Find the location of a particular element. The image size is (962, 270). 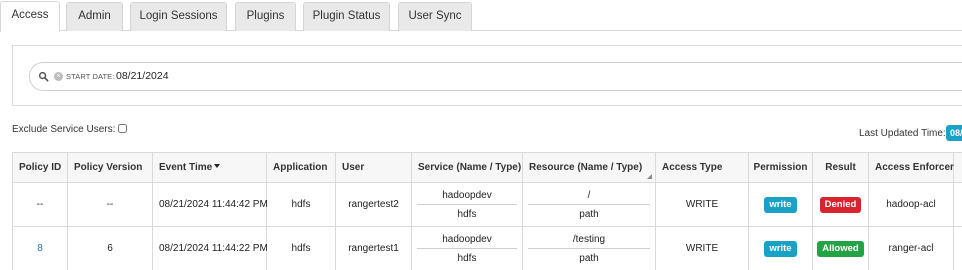

col-permission: Permission is located at coordinates (780, 167).